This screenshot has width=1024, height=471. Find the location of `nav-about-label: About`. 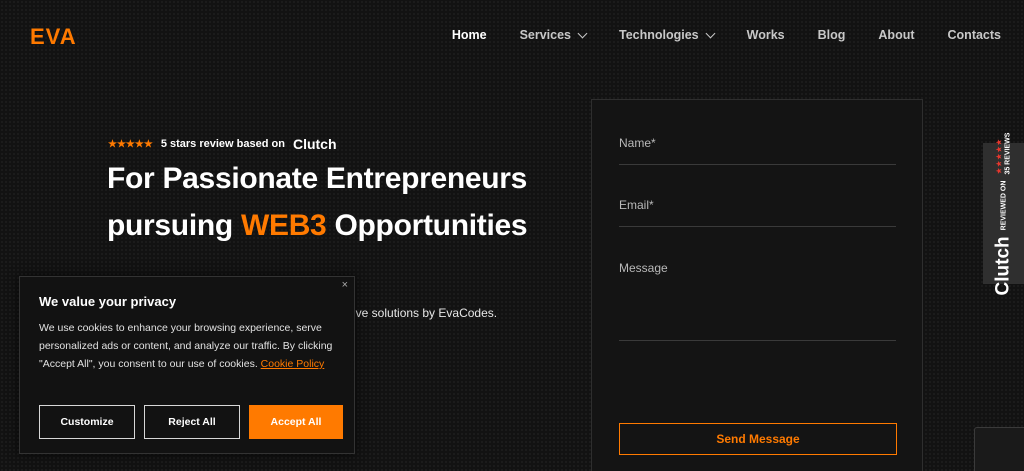

nav-about-label: About is located at coordinates (896, 35).